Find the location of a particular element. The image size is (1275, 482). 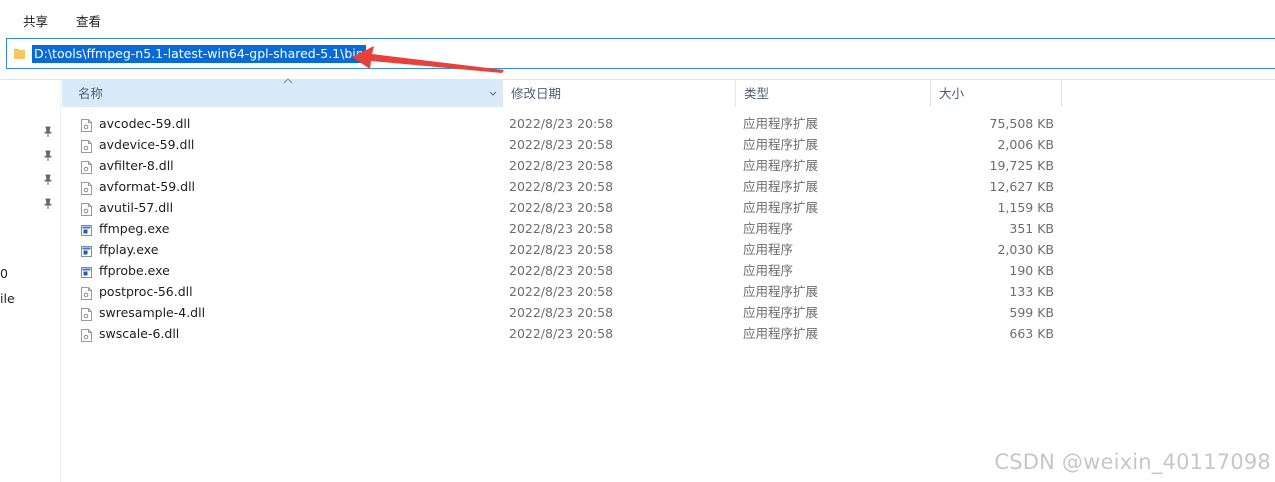

ribbon: 共享 查看 is located at coordinates (637, 18).